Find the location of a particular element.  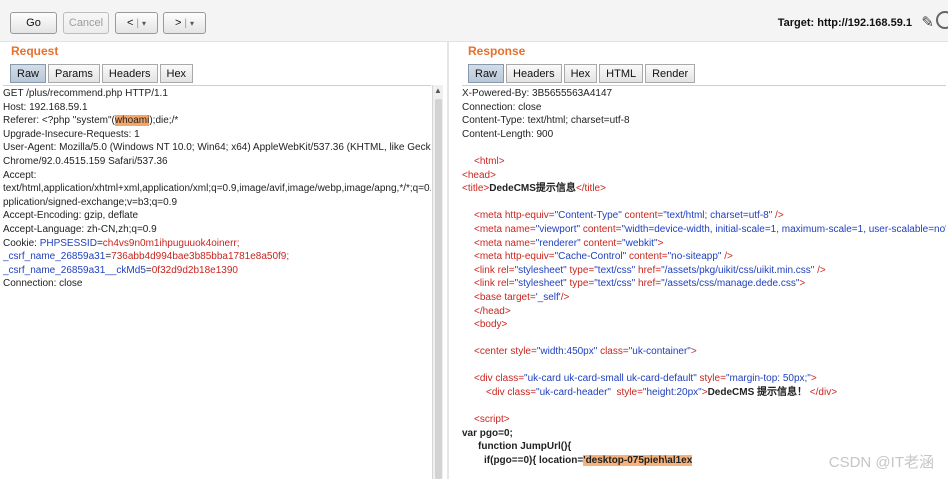

attr: http-equiv= is located at coordinates (529, 216).